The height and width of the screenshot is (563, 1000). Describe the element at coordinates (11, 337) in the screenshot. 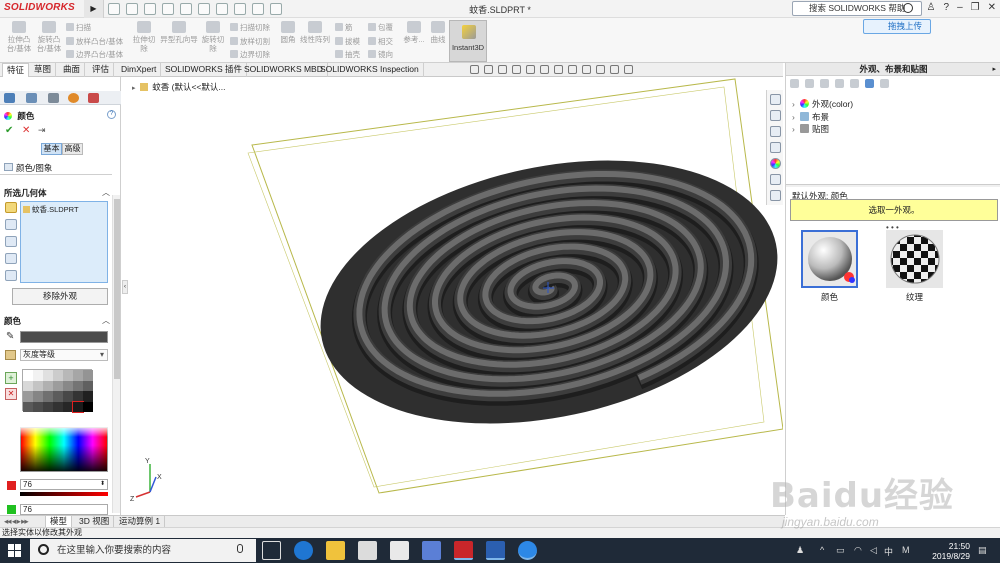

I see `eyedropper-icon: ✎` at that location.